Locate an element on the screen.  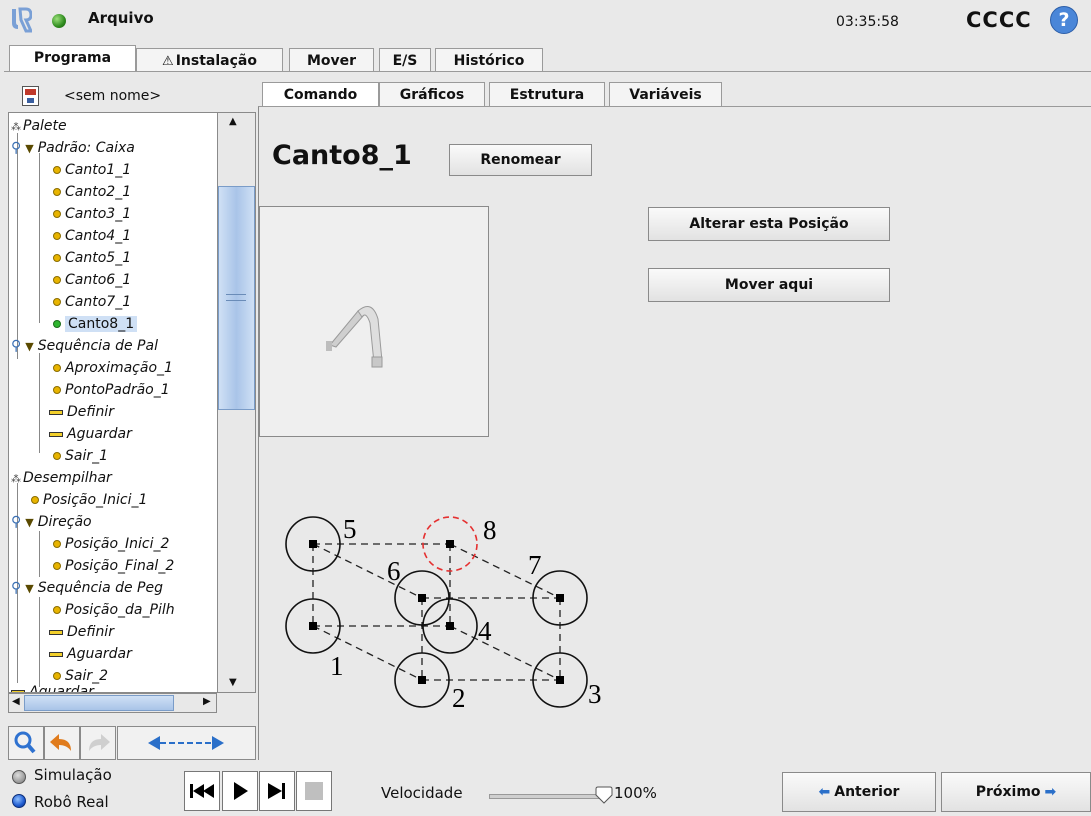
move-here-button: Mover aqui is located at coordinates (769, 285).